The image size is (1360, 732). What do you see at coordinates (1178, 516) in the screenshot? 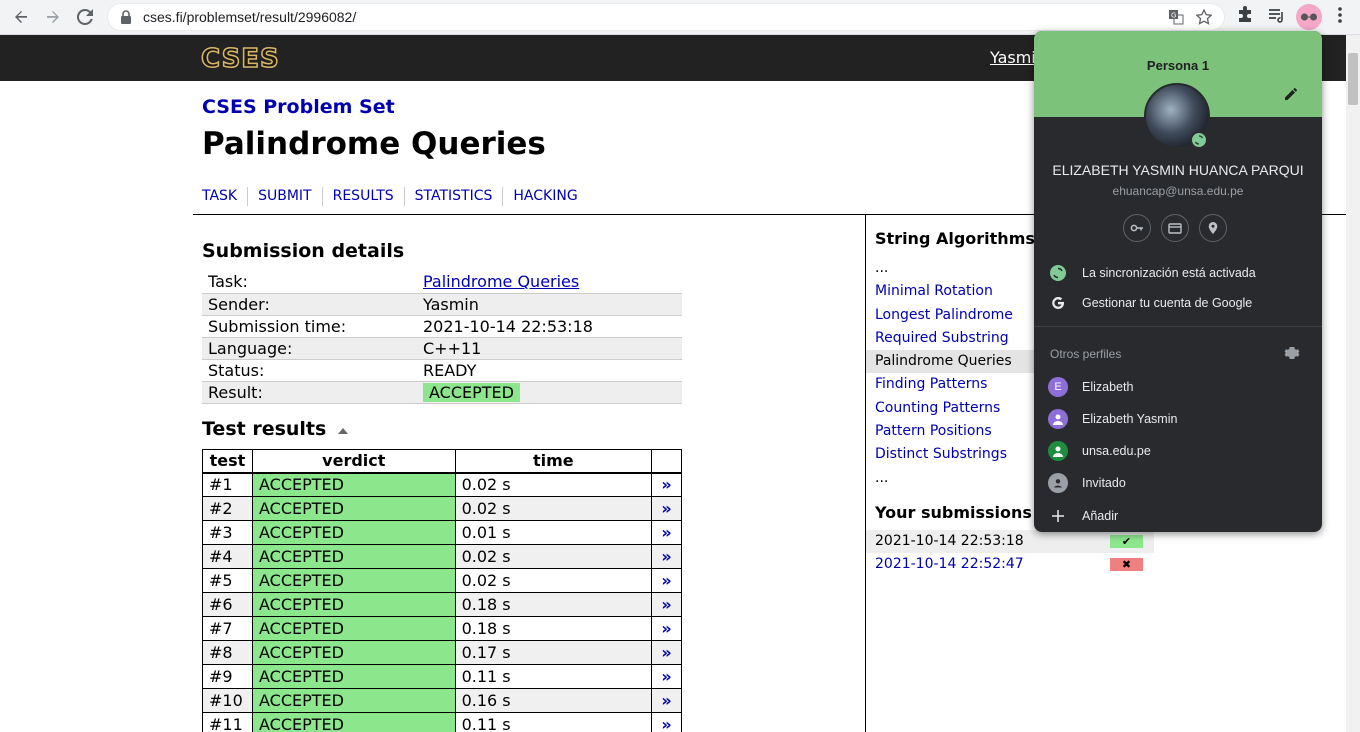
I see `add-profile-row: Añadir` at bounding box center [1178, 516].